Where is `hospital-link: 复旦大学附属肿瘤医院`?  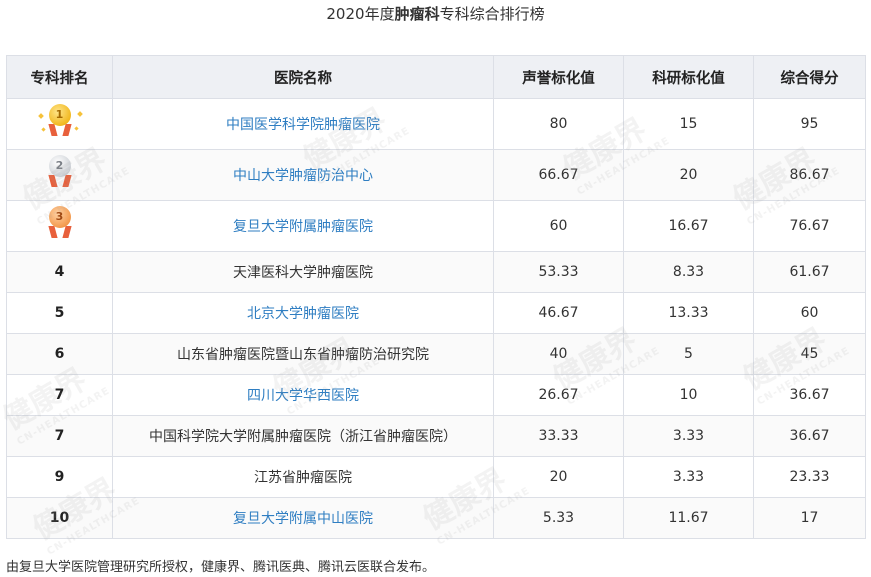 hospital-link: 复旦大学附属肿瘤医院 is located at coordinates (303, 226).